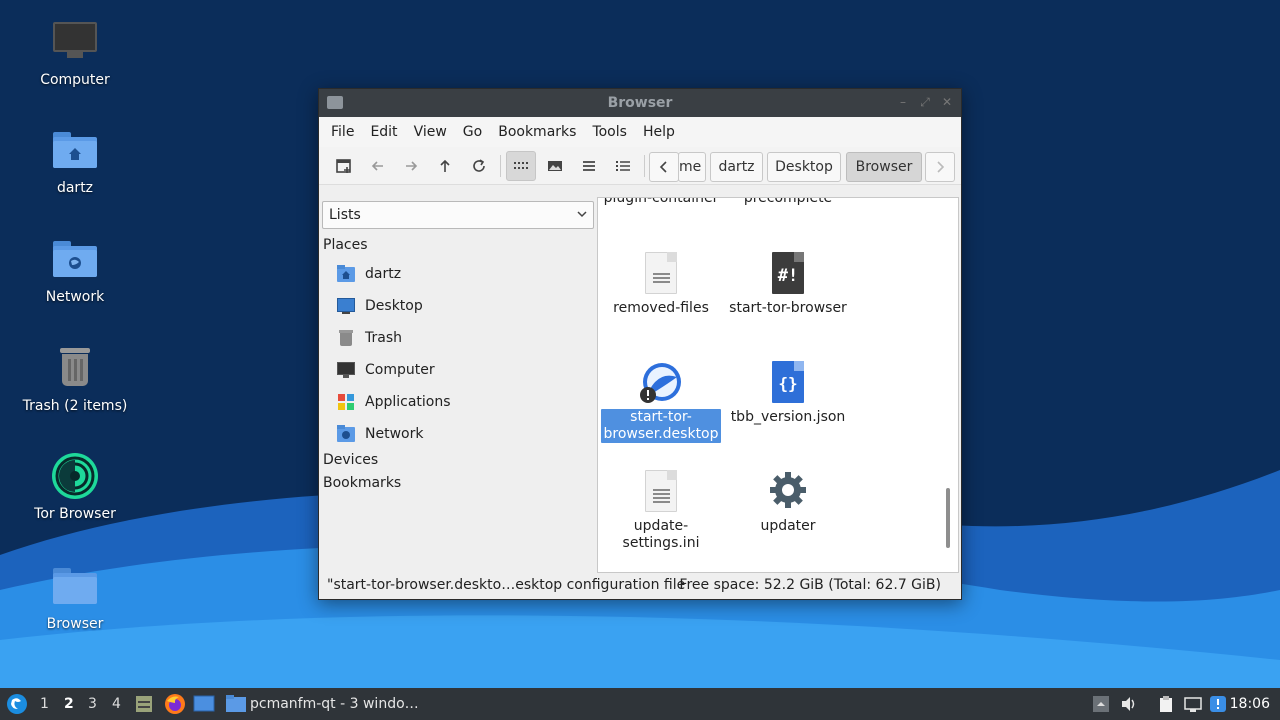 The width and height of the screenshot is (1280, 720). What do you see at coordinates (75, 487) in the screenshot?
I see `desktop-icon-tor-browser: Tor Browser` at bounding box center [75, 487].